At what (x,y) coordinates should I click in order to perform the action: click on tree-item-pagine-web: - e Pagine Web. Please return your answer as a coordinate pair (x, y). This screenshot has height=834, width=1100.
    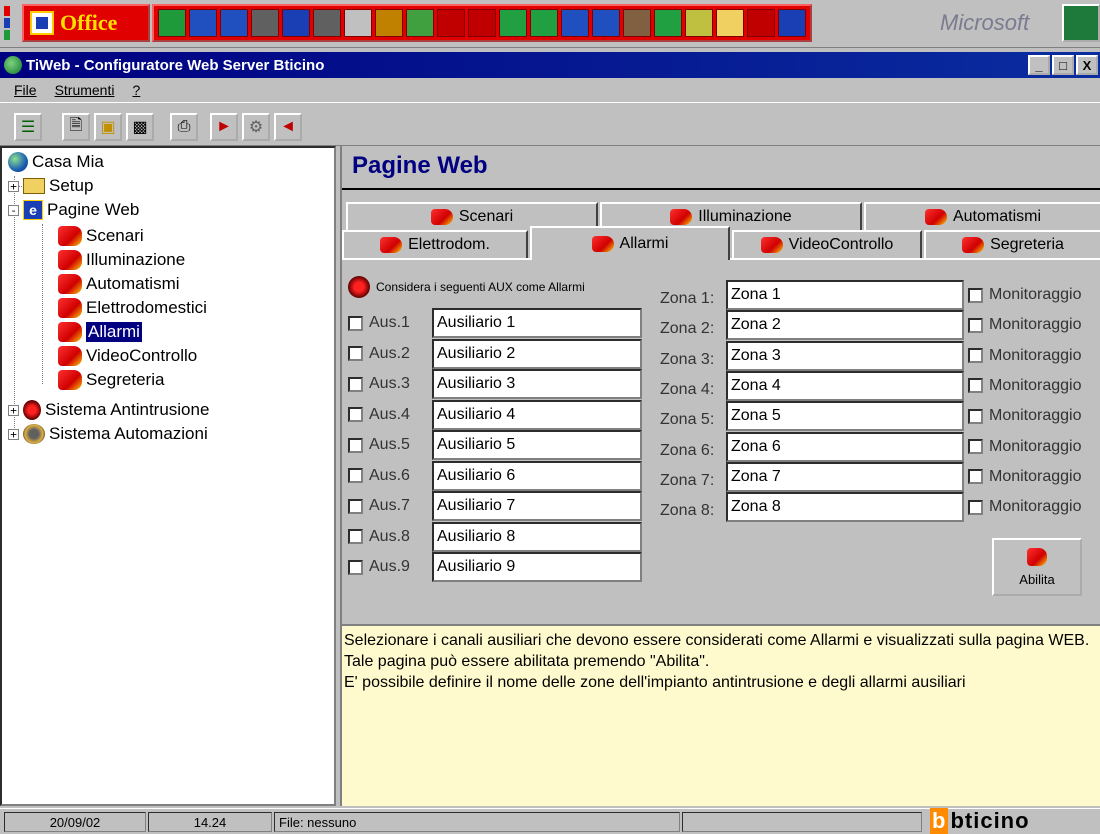
    Looking at the image, I should click on (73, 210).